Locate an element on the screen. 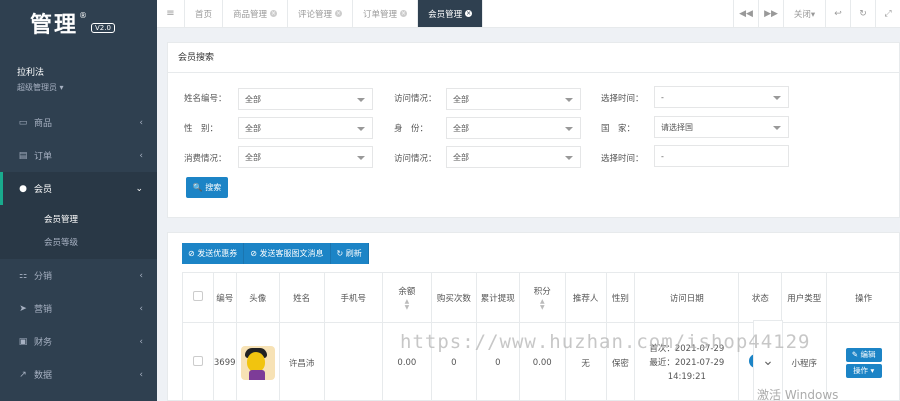  header-label: 手机号 is located at coordinates (353, 298).